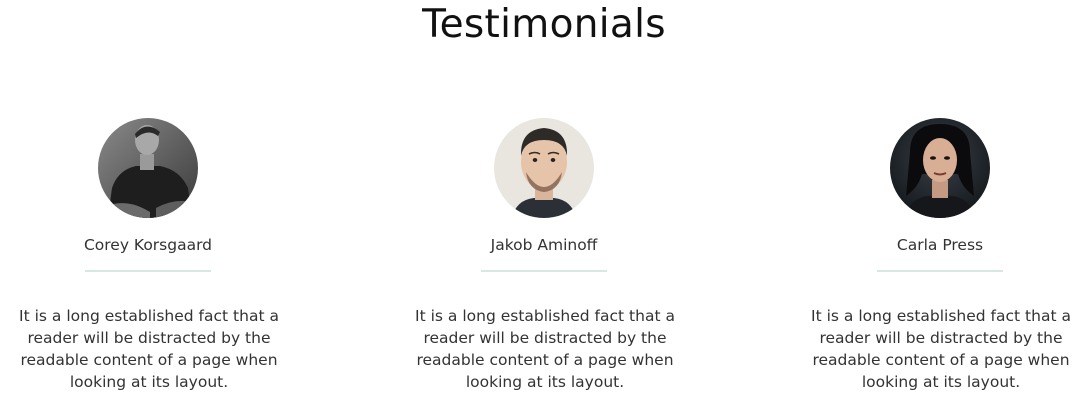 The width and height of the screenshot is (1088, 408). Describe the element at coordinates (940, 245) in the screenshot. I see `testimonial-name: Carla Press` at that location.